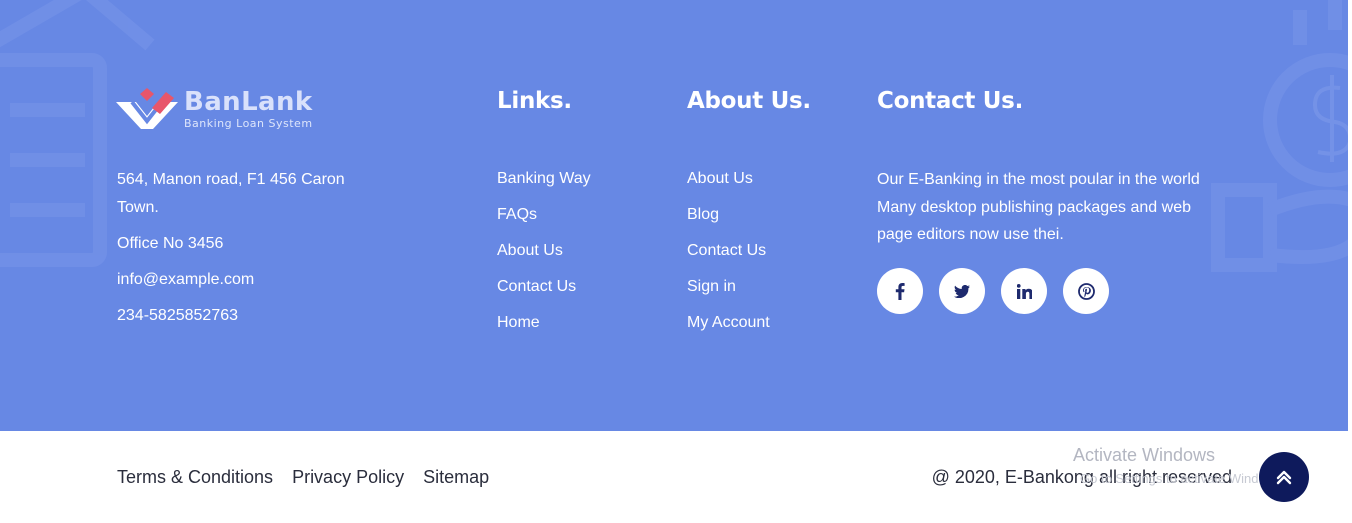 Image resolution: width=1352 pixels, height=523 pixels. Describe the element at coordinates (530, 250) in the screenshot. I see `link-about-us: About Us` at that location.